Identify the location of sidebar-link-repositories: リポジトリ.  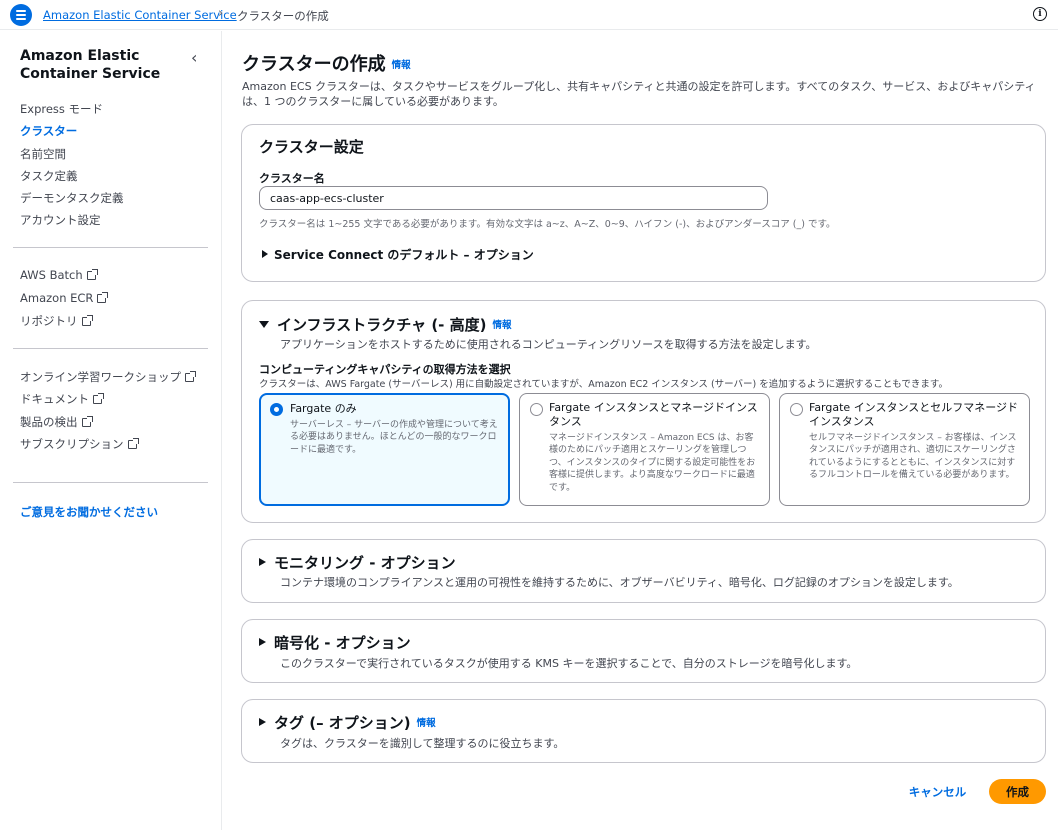
(56, 321).